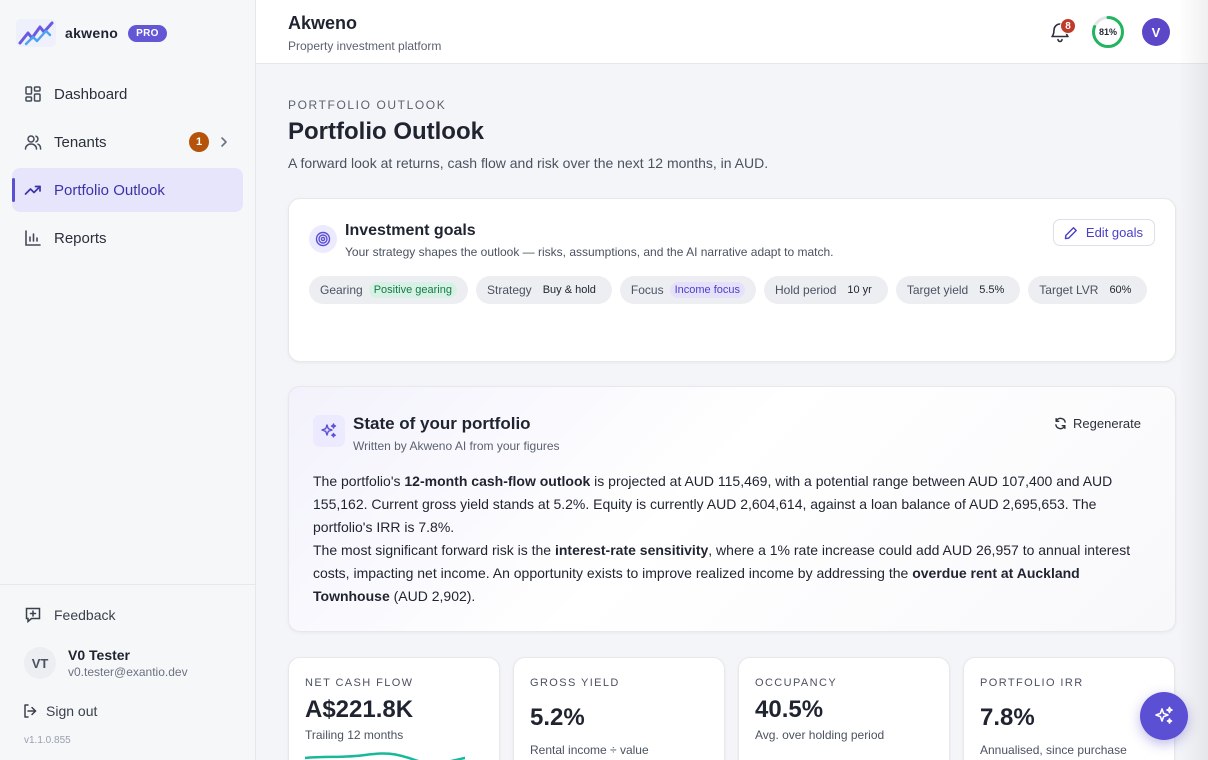  I want to click on goals-title: Investment goals, so click(410, 230).